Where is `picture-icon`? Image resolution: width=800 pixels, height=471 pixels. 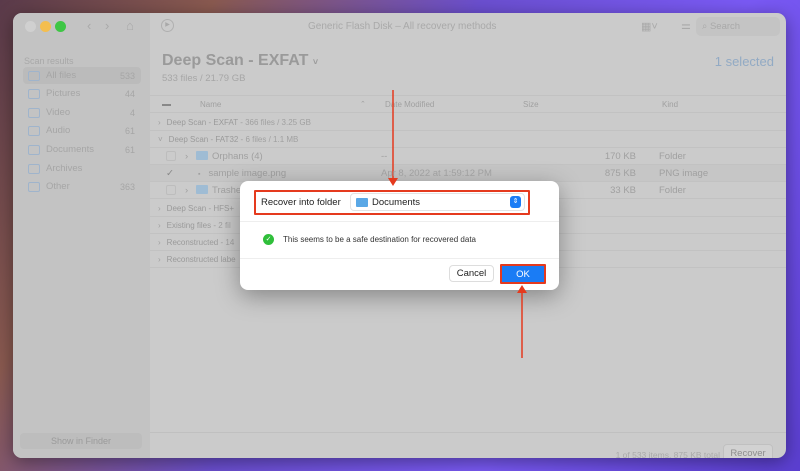
picture-icon is located at coordinates (34, 93).